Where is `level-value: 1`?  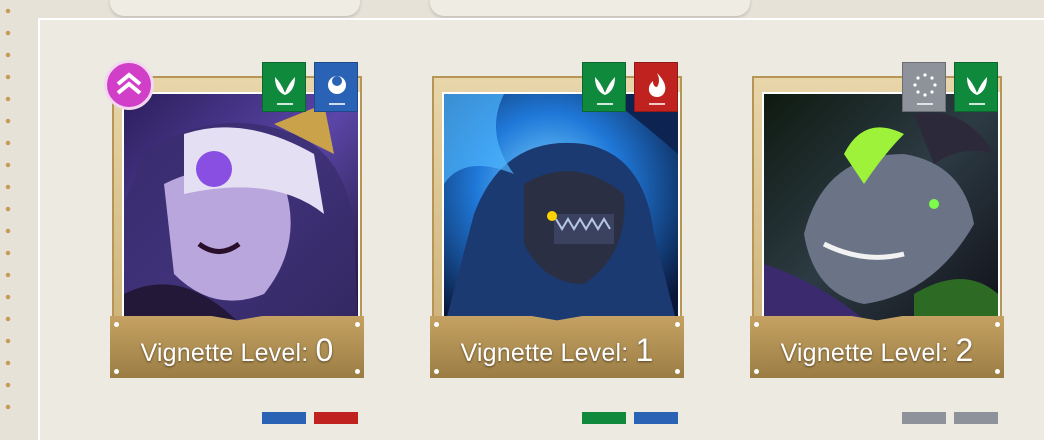 level-value: 1 is located at coordinates (644, 350).